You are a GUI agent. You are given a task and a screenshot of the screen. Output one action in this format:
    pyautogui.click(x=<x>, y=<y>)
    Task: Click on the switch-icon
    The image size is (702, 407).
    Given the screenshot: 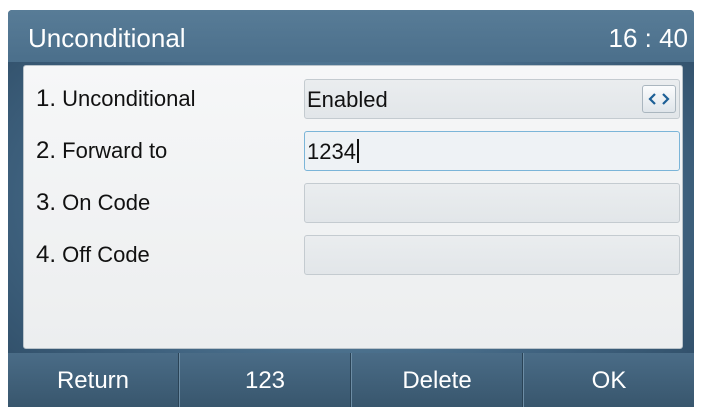 What is the action you would take?
    pyautogui.click(x=659, y=99)
    